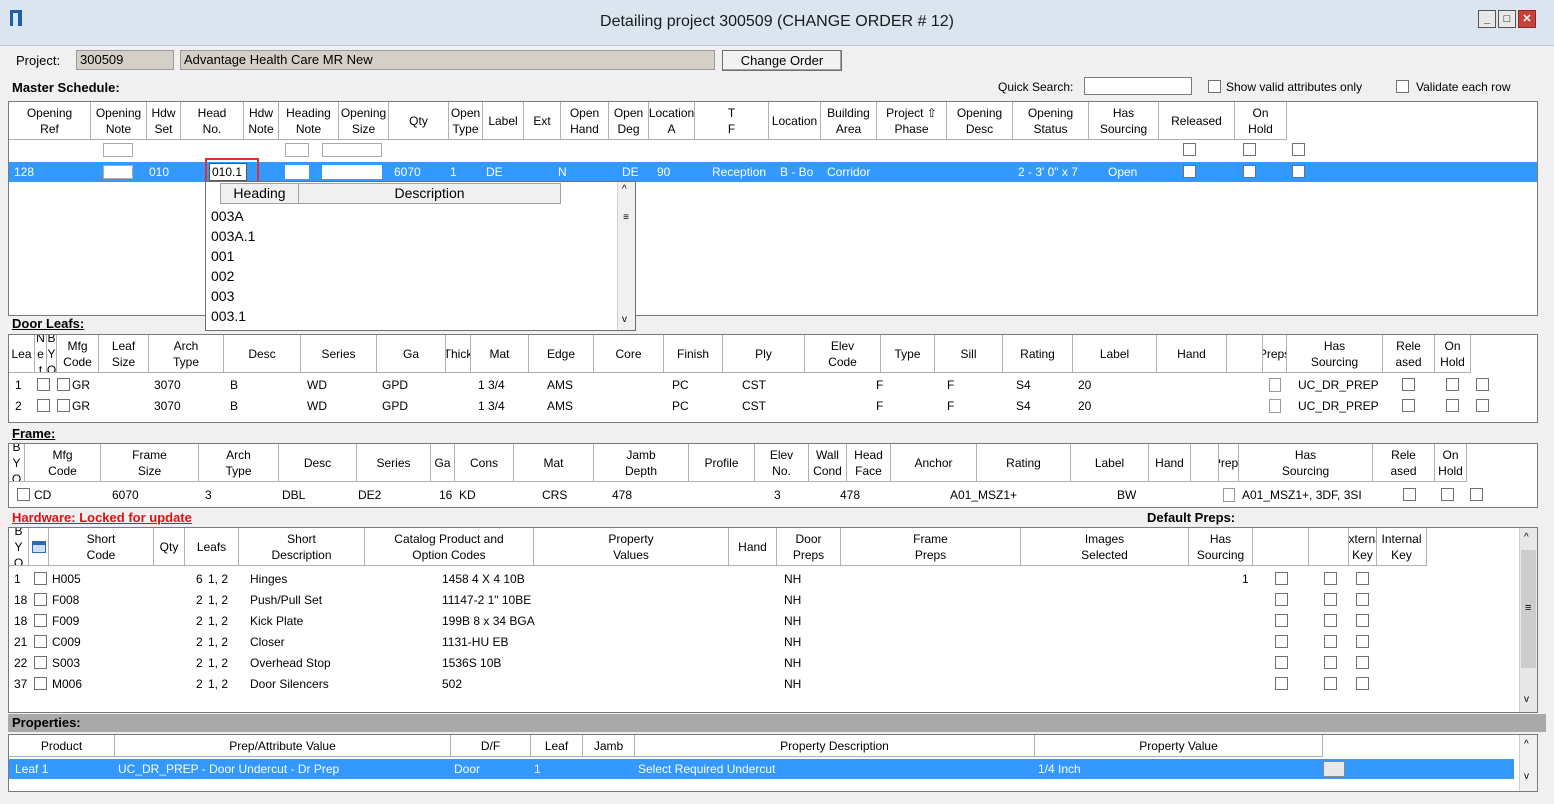 This screenshot has width=1554, height=804. Describe the element at coordinates (1124, 121) in the screenshot. I see `master-header-20: Has Sourcing` at that location.